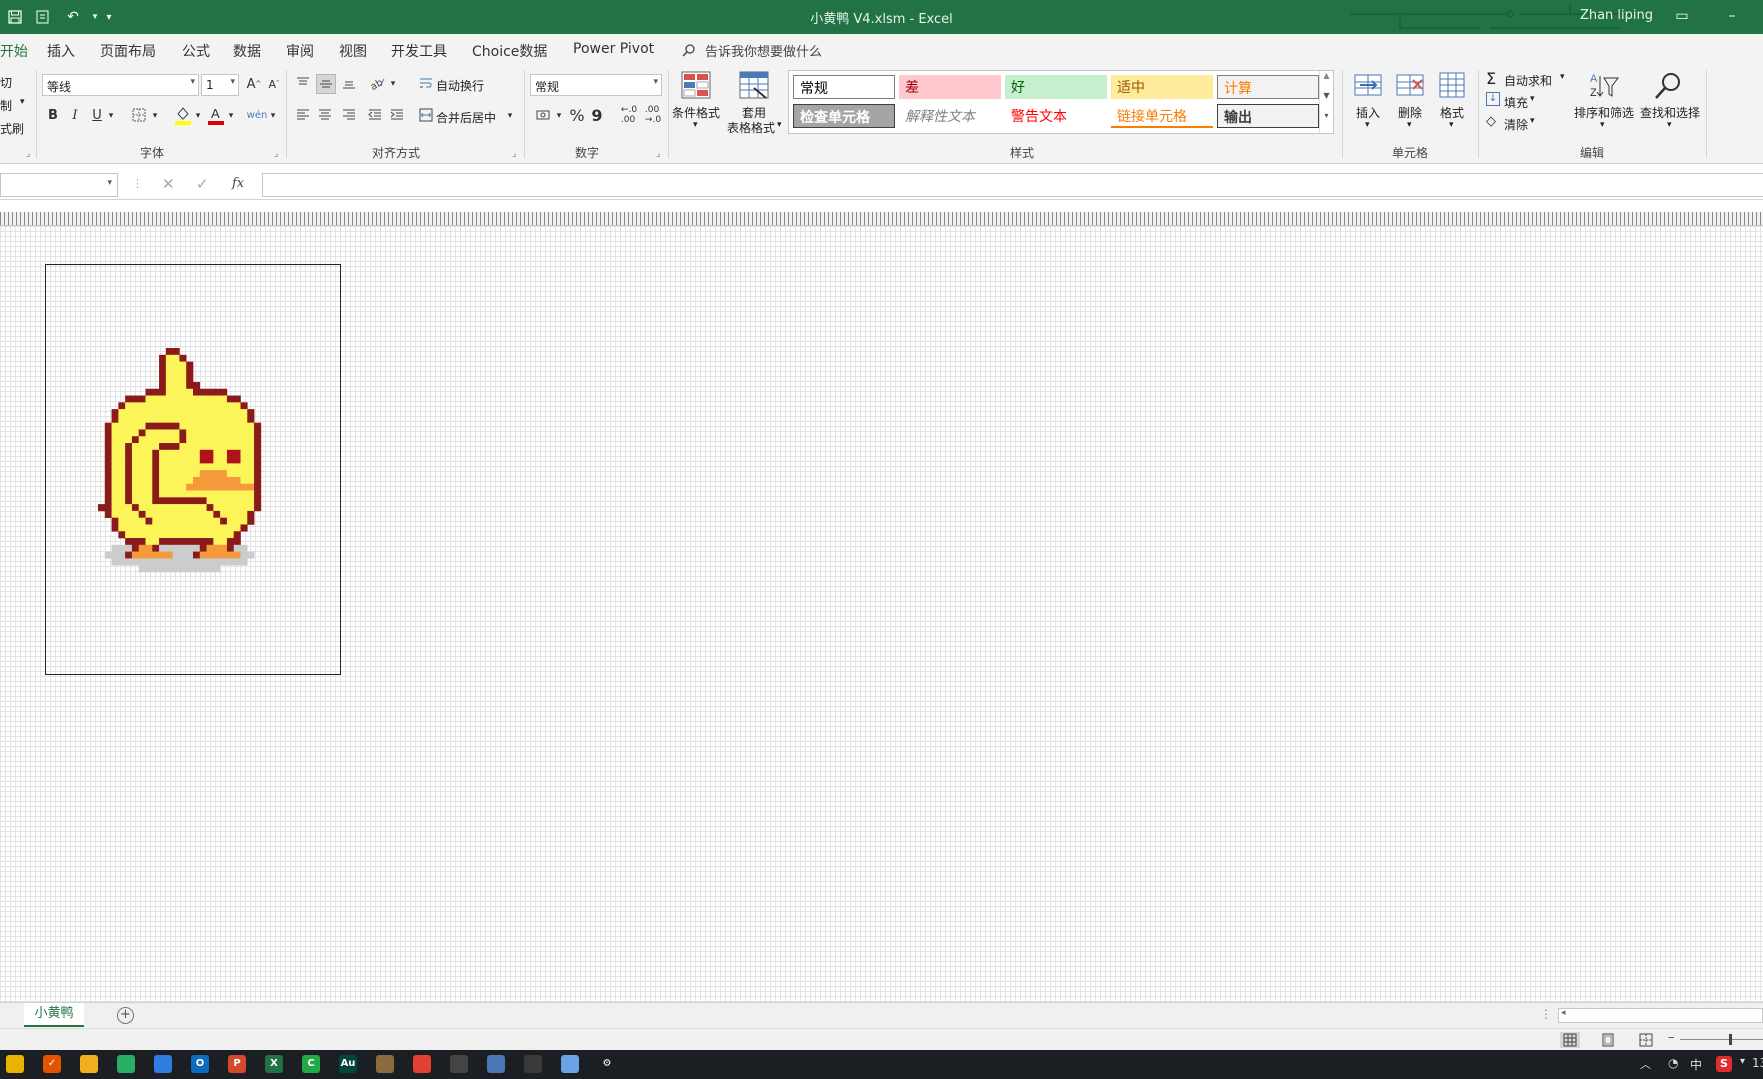 This screenshot has height=1079, width=1763. Describe the element at coordinates (274, 84) in the screenshot. I see `decrease-font-icon: Aˇ` at that location.